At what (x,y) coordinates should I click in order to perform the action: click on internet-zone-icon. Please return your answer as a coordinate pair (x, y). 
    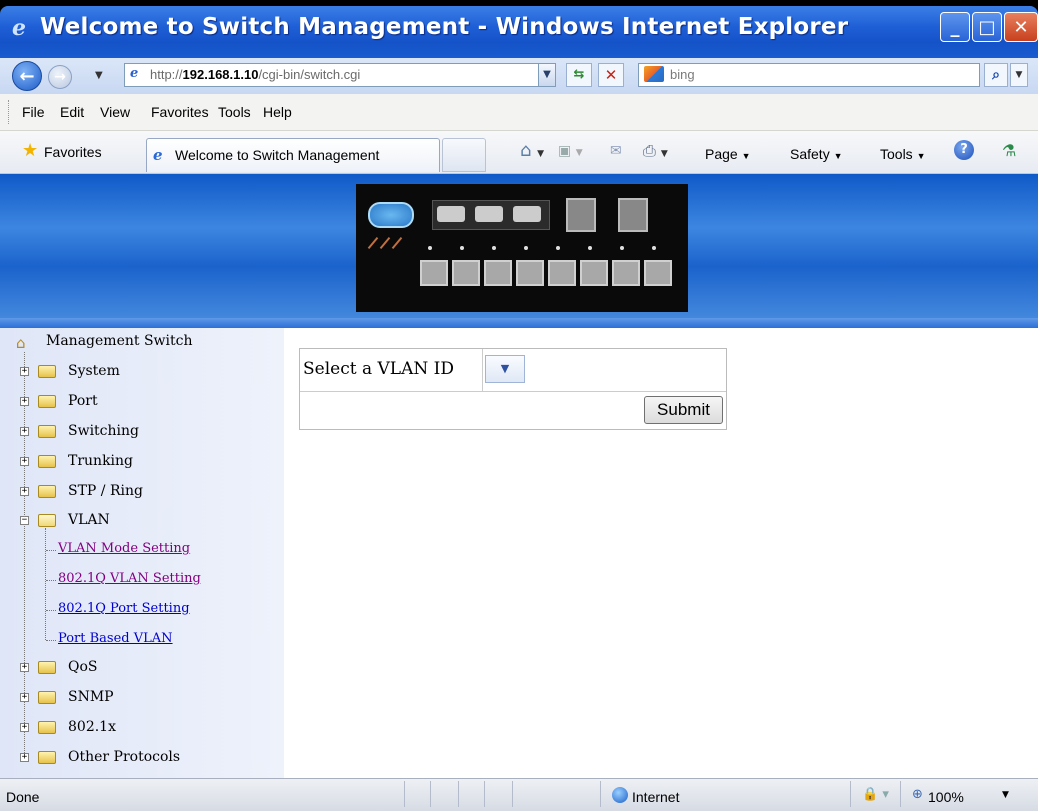
    Looking at the image, I should click on (620, 795).